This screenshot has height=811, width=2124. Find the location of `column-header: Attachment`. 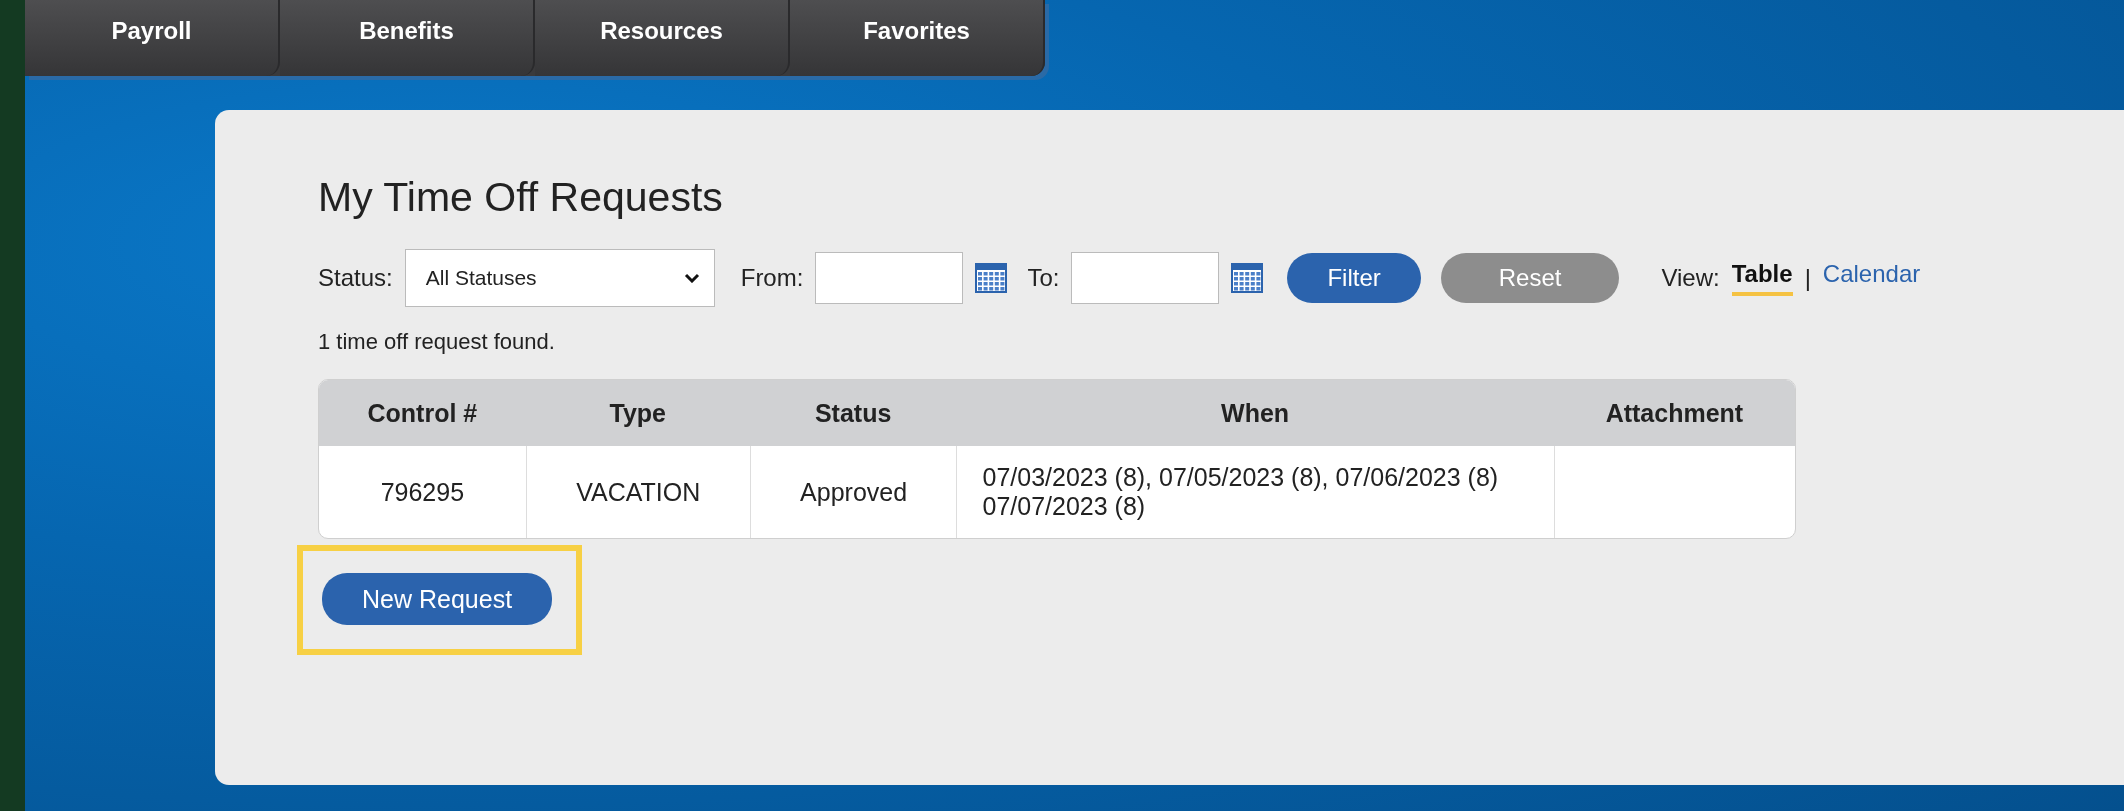

column-header: Attachment is located at coordinates (1674, 413).